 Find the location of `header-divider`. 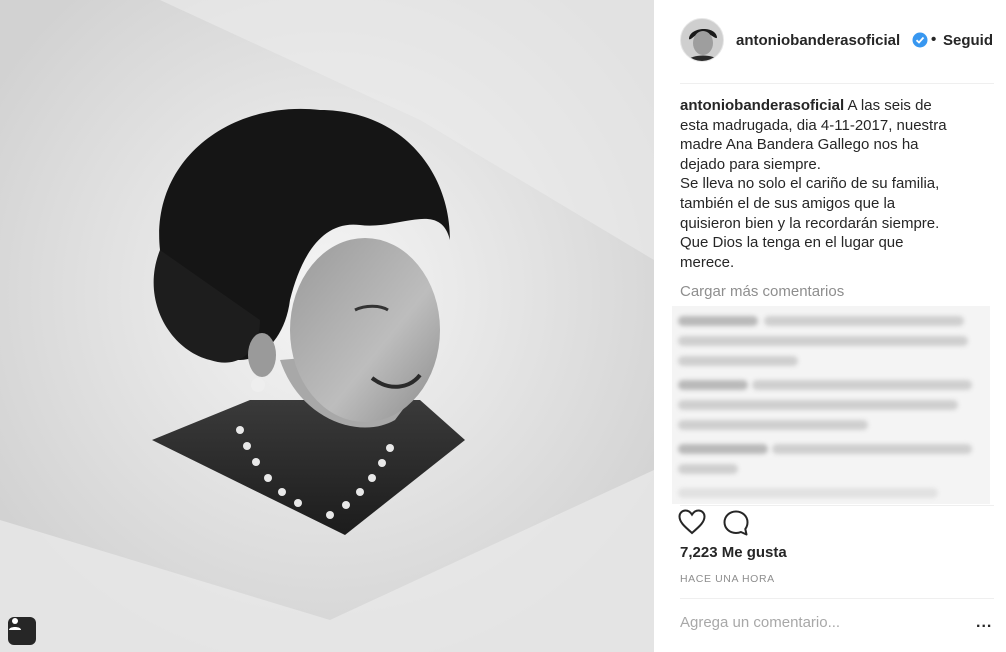

header-divider is located at coordinates (837, 83).